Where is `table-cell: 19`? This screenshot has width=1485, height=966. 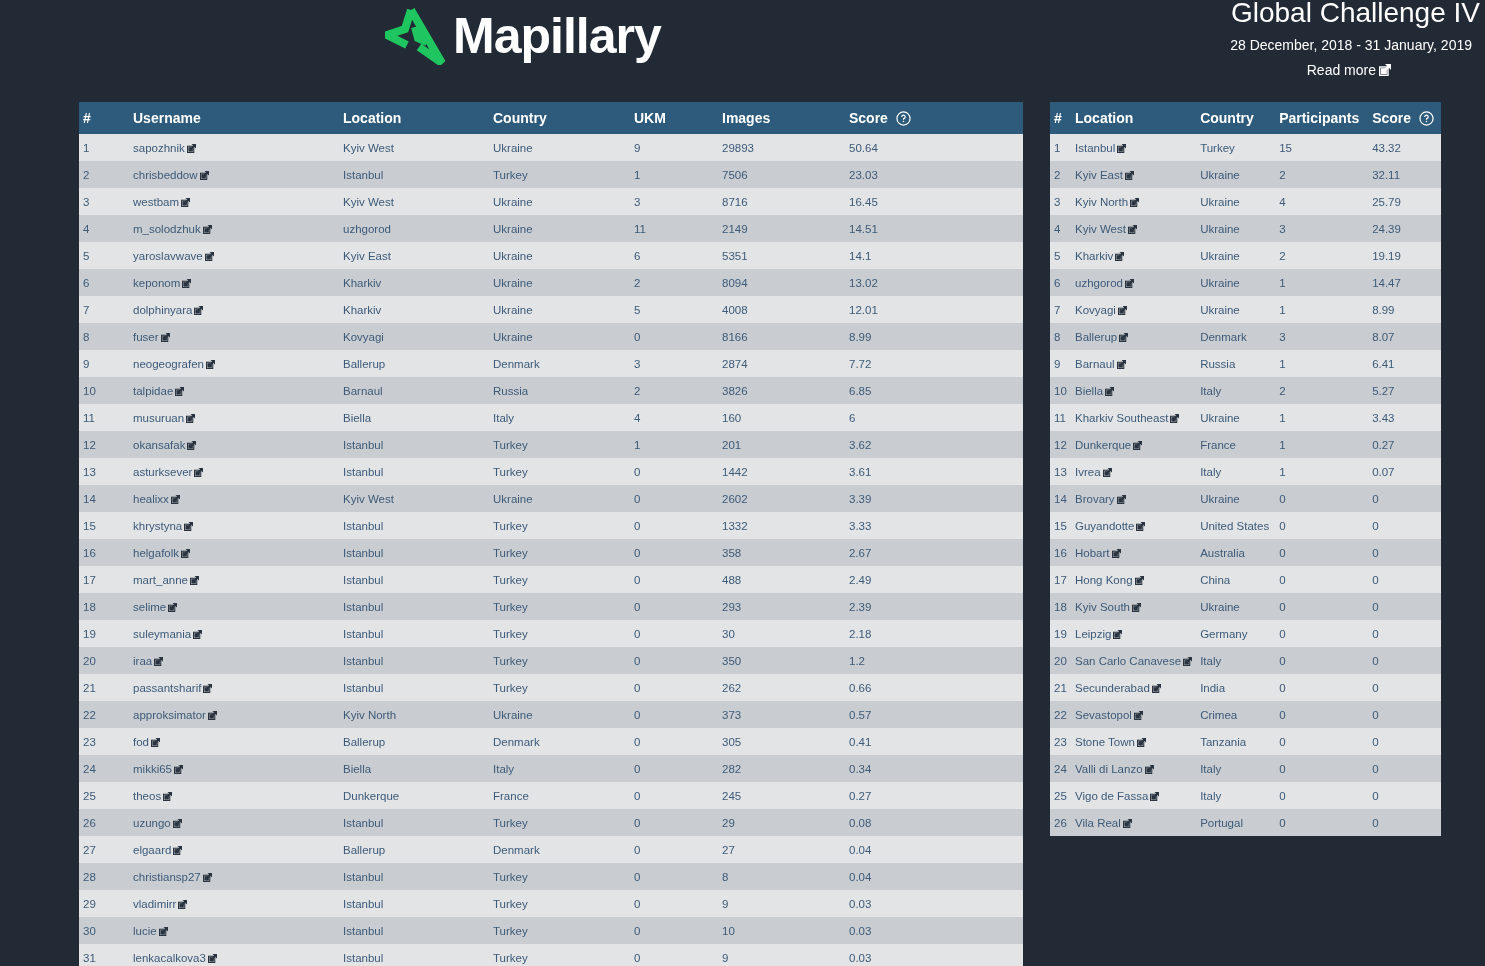 table-cell: 19 is located at coordinates (1060, 633).